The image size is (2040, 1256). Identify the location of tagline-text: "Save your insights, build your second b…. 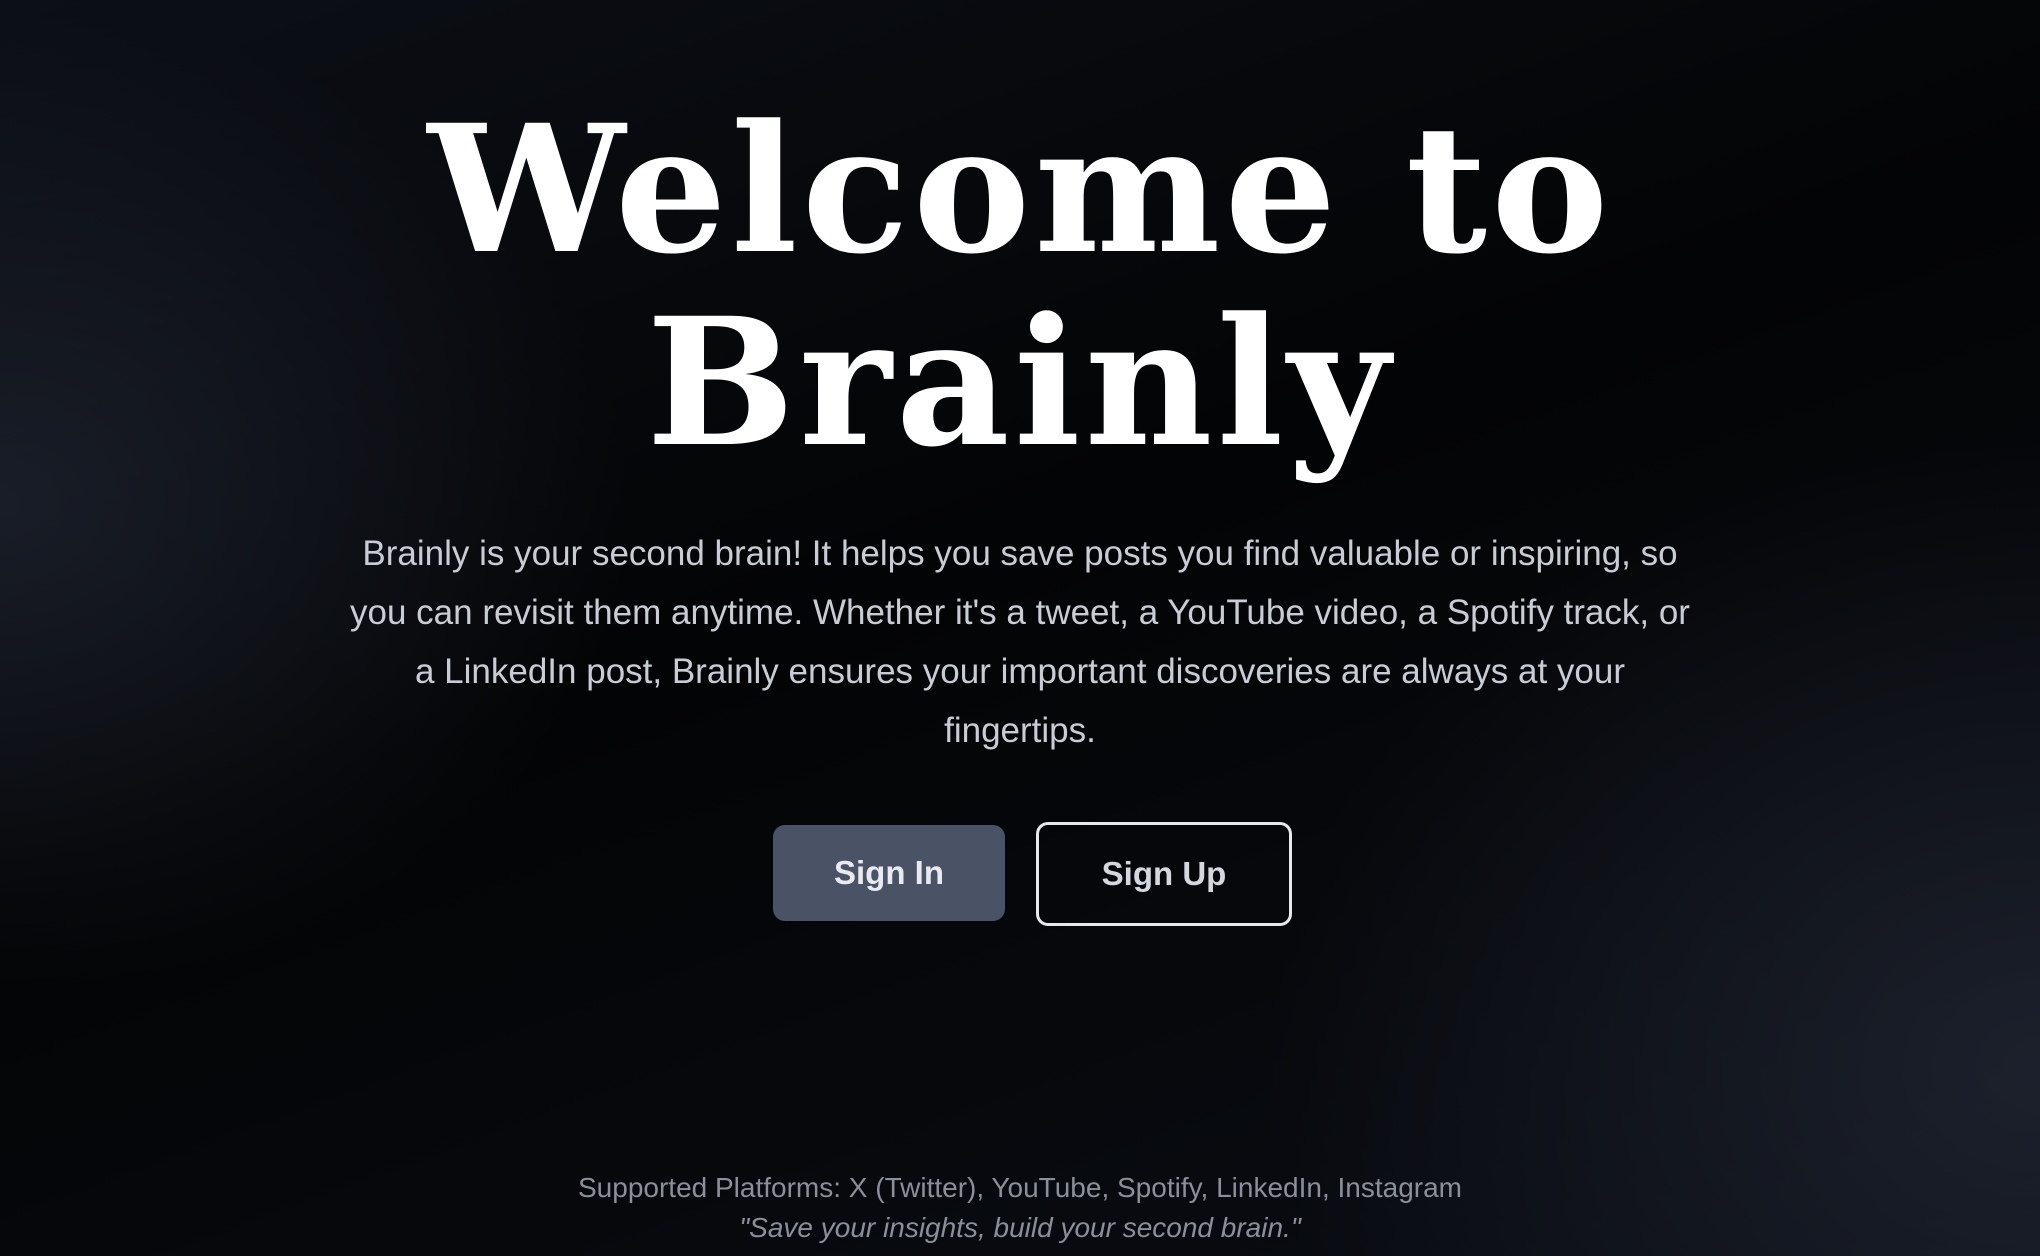
(1020, 1227).